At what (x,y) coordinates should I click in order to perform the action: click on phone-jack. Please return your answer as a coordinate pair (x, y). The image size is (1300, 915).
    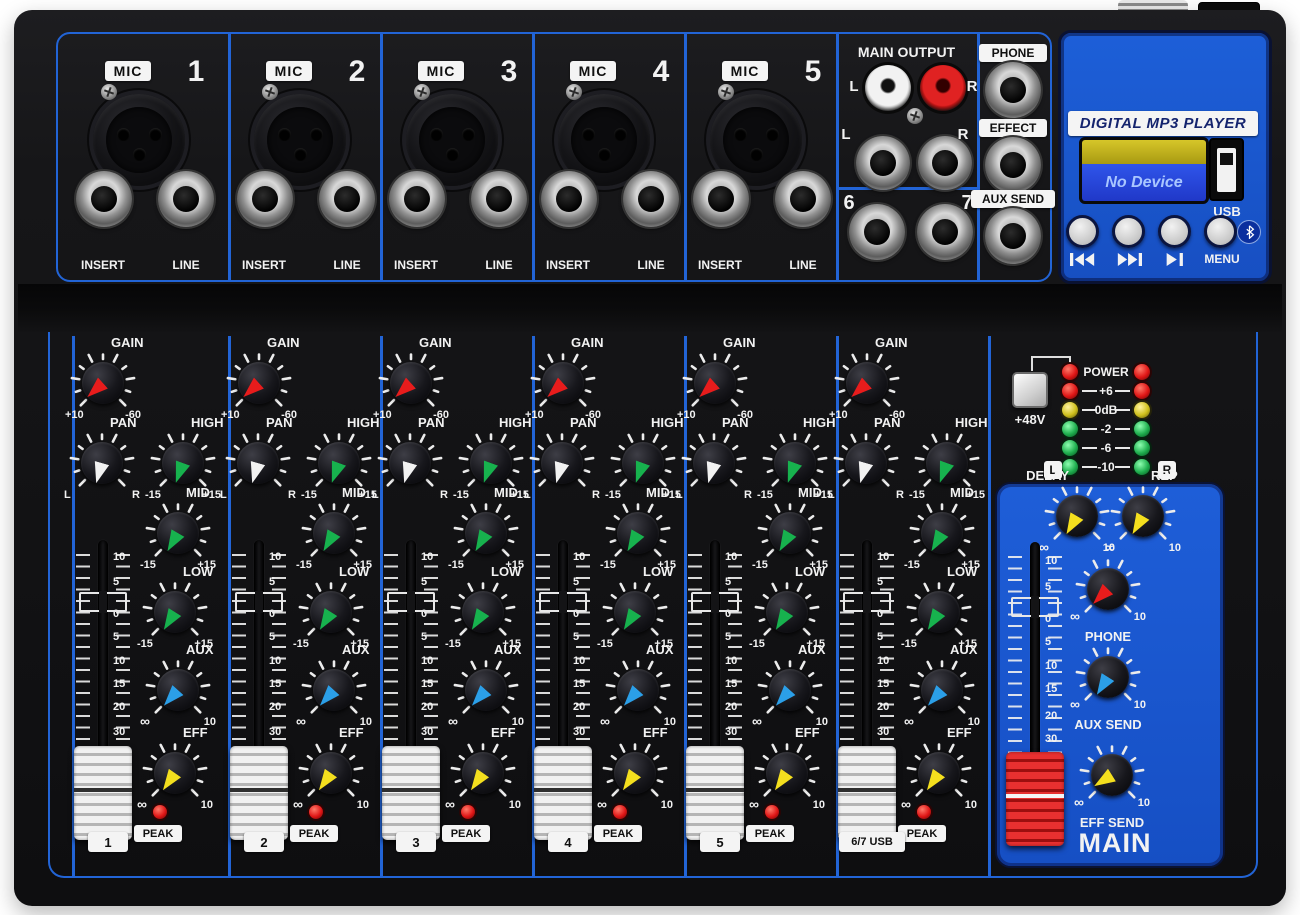
    Looking at the image, I should click on (1013, 90).